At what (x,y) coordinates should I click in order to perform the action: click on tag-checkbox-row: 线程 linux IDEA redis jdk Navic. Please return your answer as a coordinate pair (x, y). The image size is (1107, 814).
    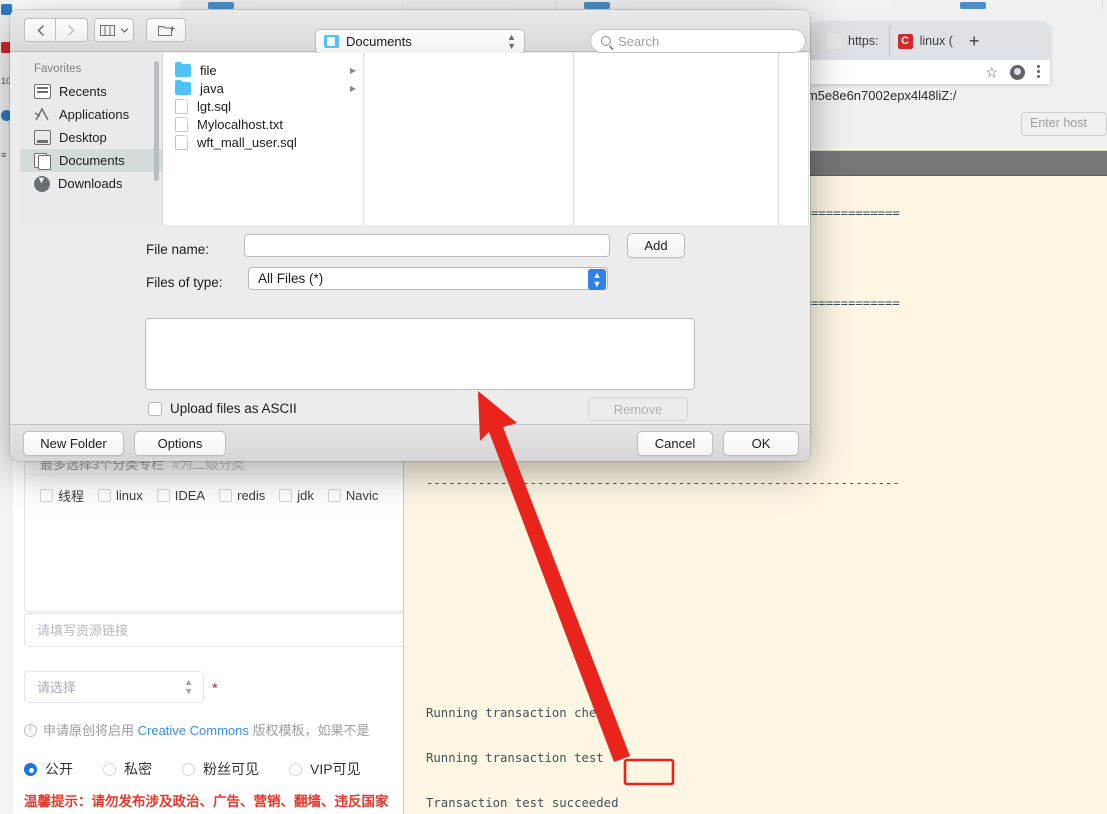
    Looking at the image, I should click on (209, 495).